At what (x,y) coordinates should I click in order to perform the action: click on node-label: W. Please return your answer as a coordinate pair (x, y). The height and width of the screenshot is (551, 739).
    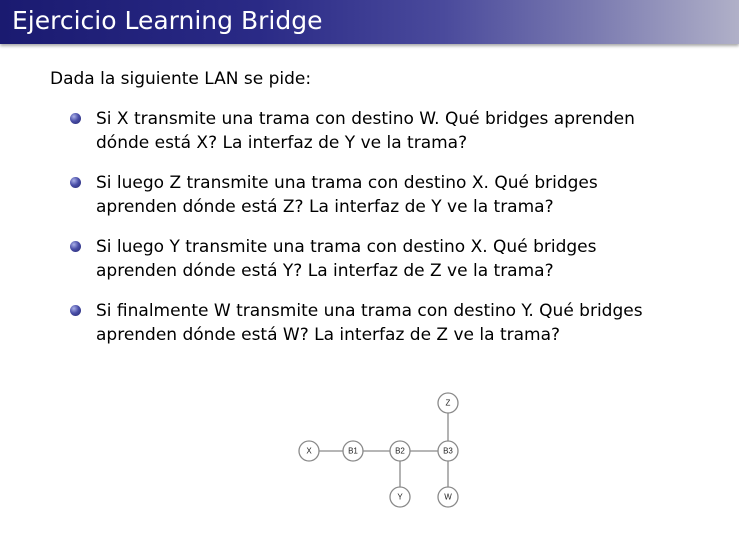
    Looking at the image, I should click on (448, 497).